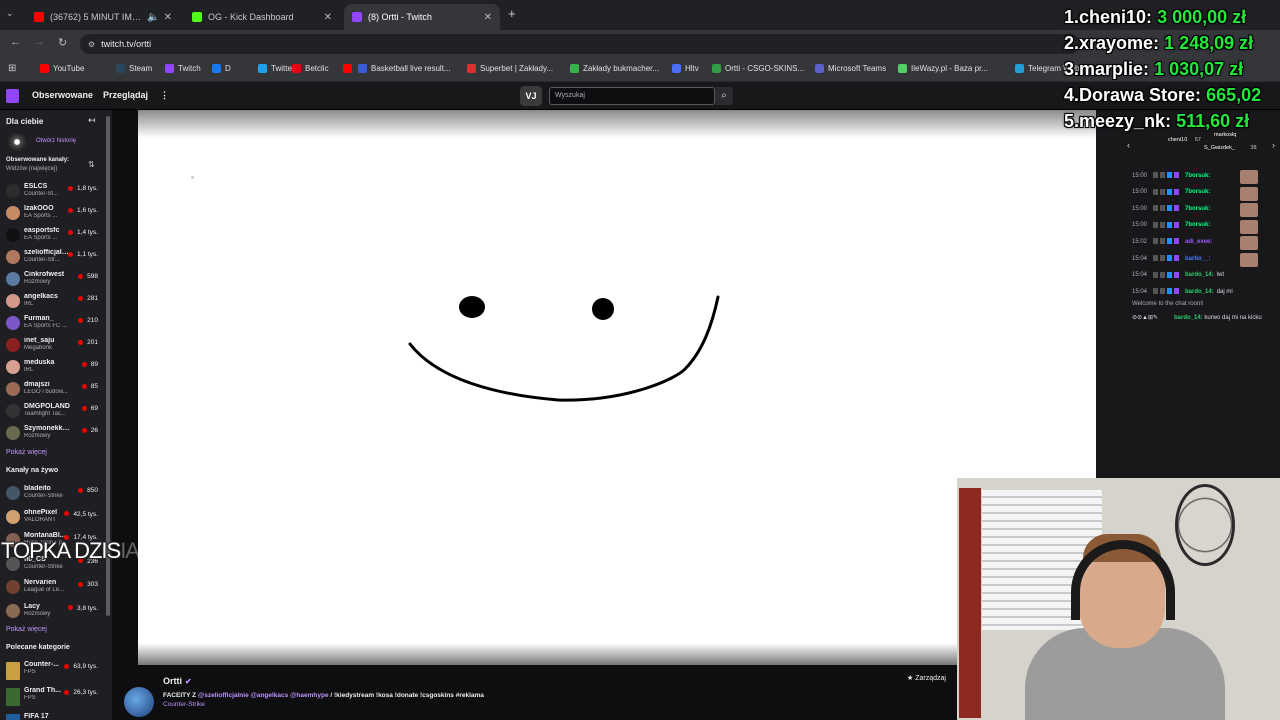 This screenshot has height=720, width=1280. What do you see at coordinates (632, 96) in the screenshot?
I see `search-input: Wyszukaj` at bounding box center [632, 96].